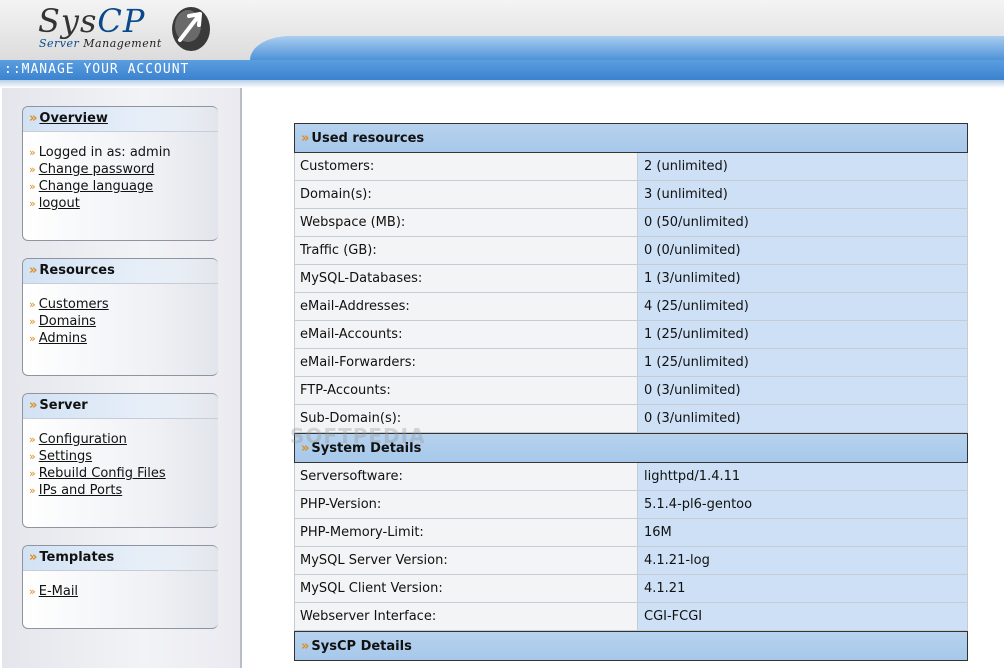  I want to click on table-row: PHP-Version: 5.1.4-pl6-gentoo, so click(631, 505).